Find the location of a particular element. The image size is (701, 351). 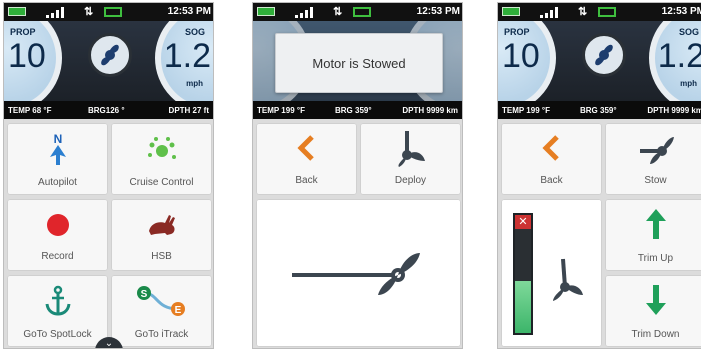

motor-position-panel is located at coordinates (358, 273).